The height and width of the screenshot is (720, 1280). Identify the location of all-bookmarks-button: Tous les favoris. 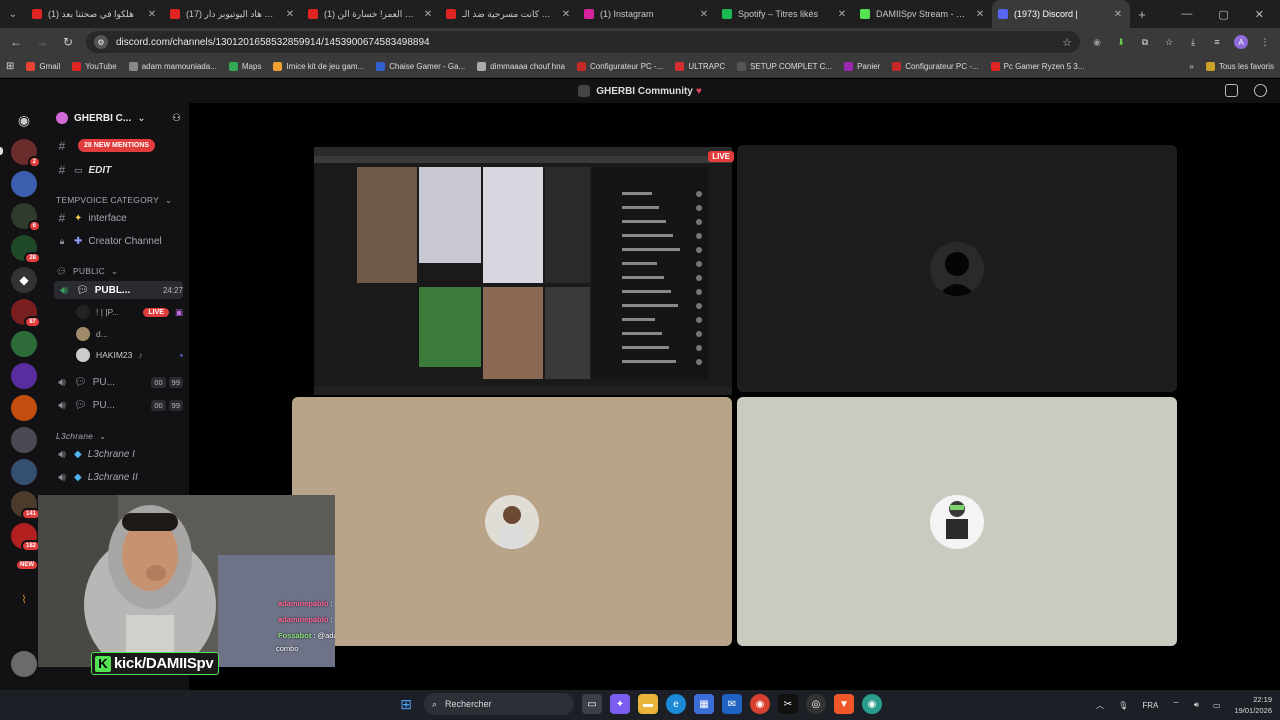
(1239, 66).